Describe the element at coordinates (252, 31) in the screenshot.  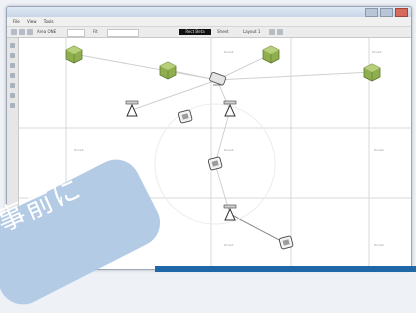
I see `toolbar-label-layout: Layout 1` at that location.